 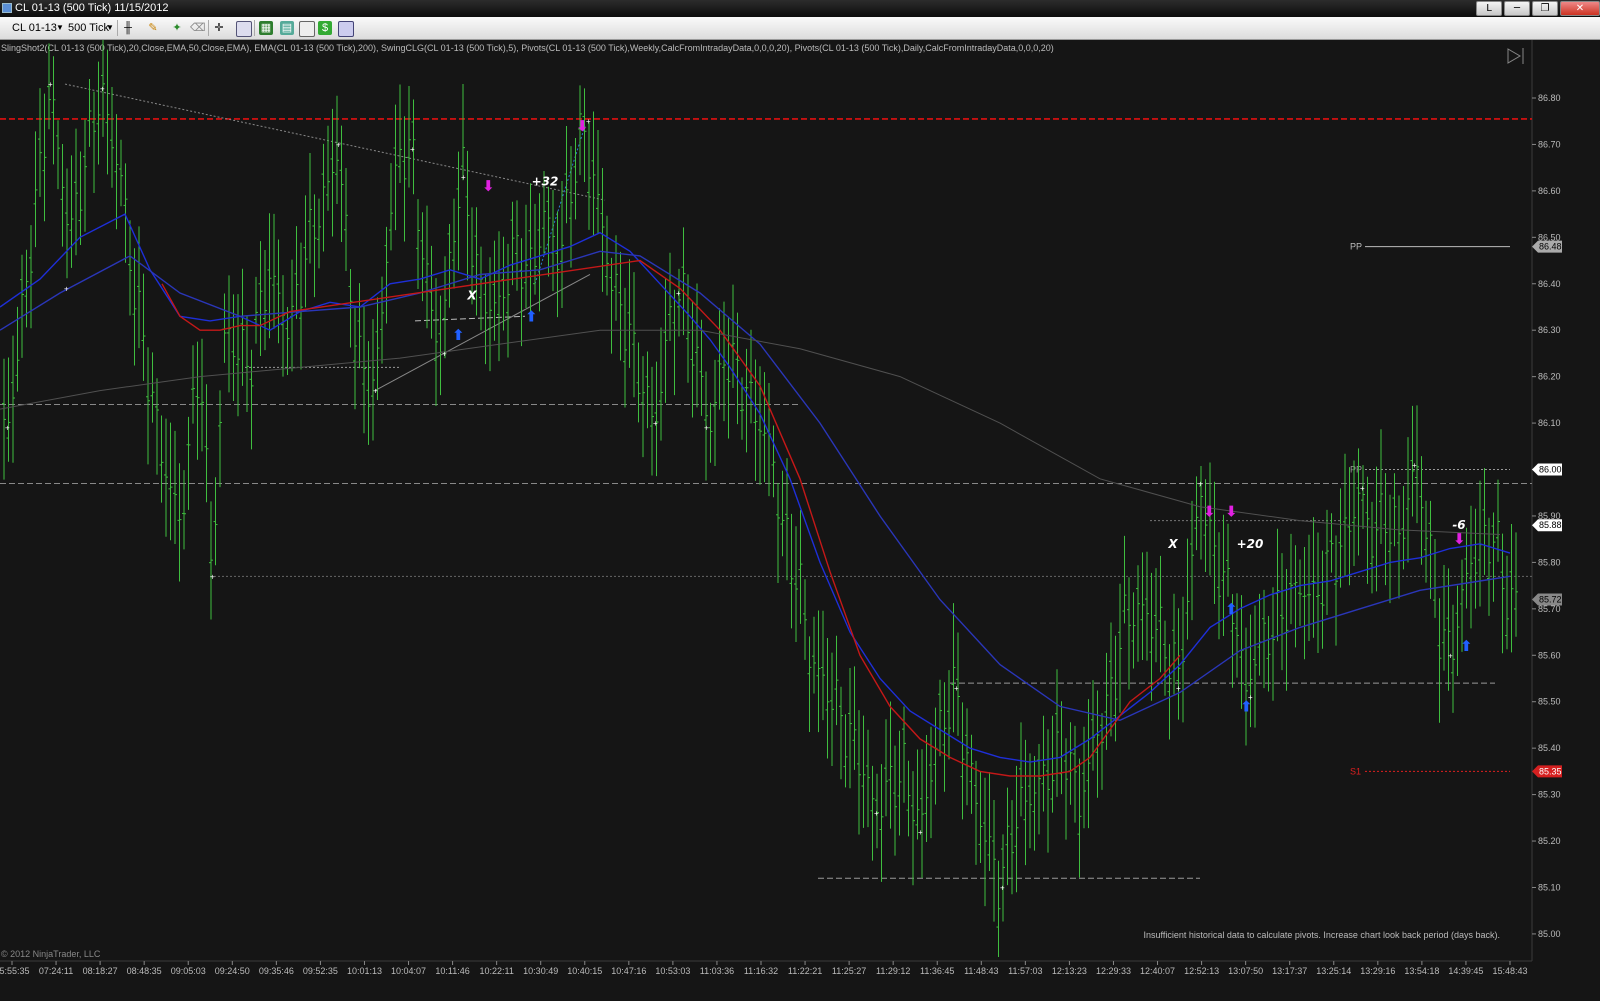 What do you see at coordinates (100, 971) in the screenshot?
I see `x-tick-label: 08:18:27` at bounding box center [100, 971].